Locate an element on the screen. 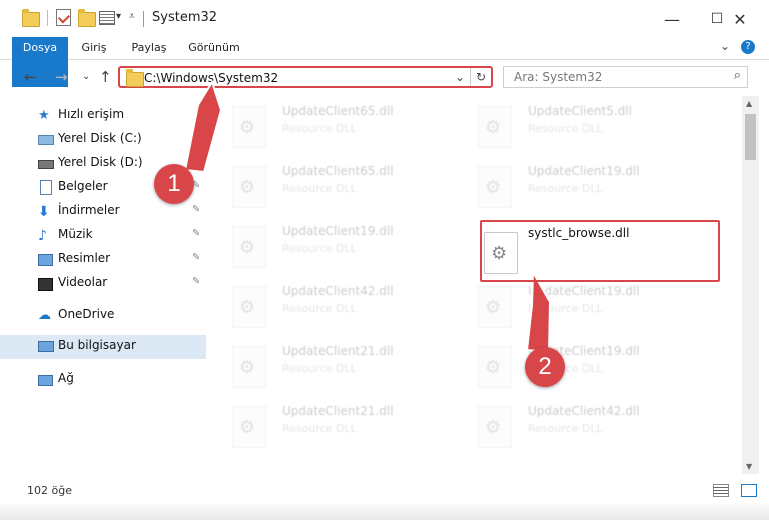  large-icons-view-icon is located at coordinates (748, 490).